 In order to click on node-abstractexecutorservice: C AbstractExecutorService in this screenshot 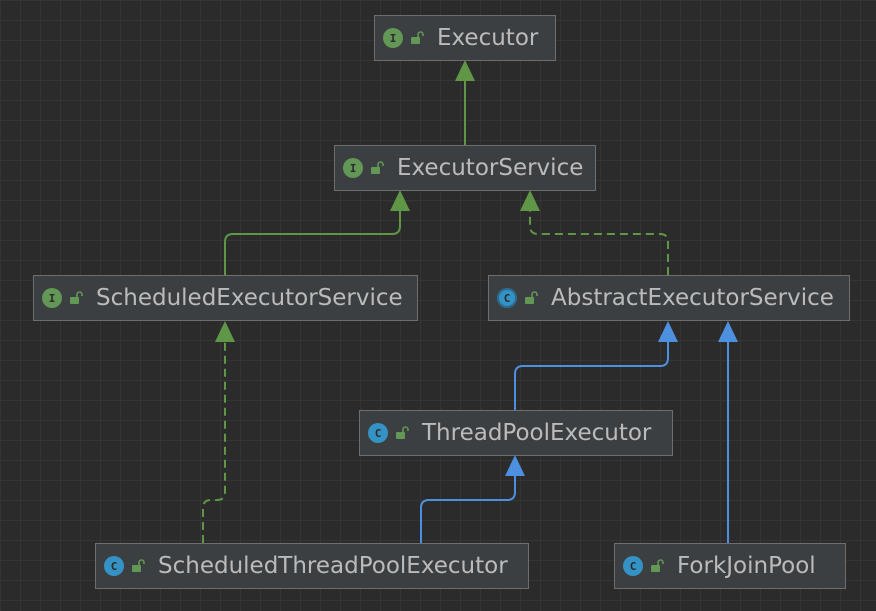, I will do `click(669, 298)`.